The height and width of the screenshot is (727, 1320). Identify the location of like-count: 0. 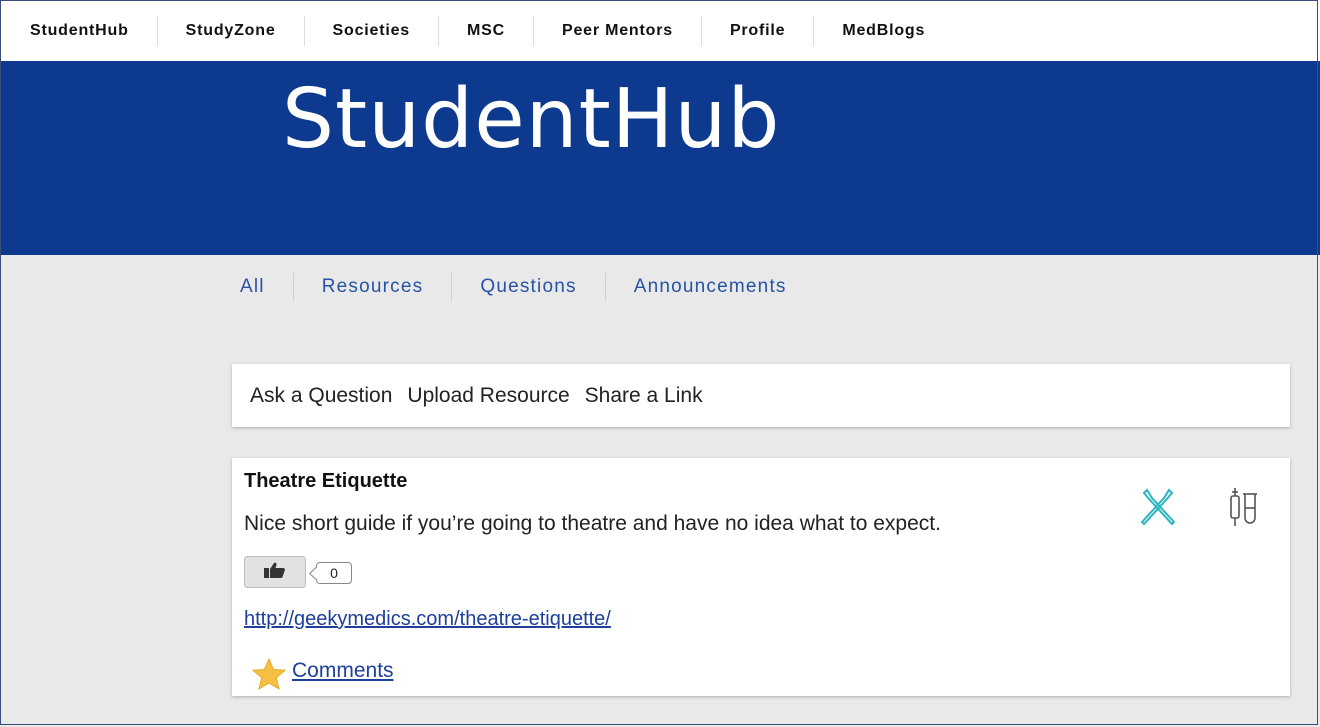
(334, 573).